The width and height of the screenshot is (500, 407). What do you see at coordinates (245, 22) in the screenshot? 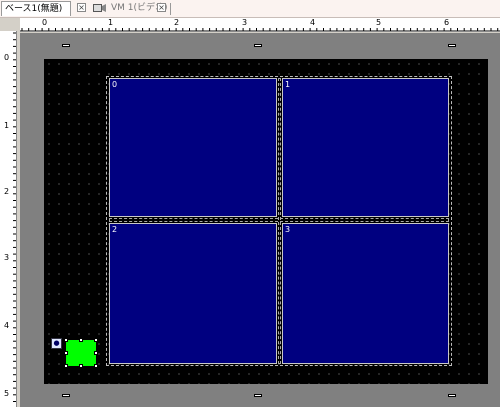
I see `ruler-h-label: 3` at bounding box center [245, 22].